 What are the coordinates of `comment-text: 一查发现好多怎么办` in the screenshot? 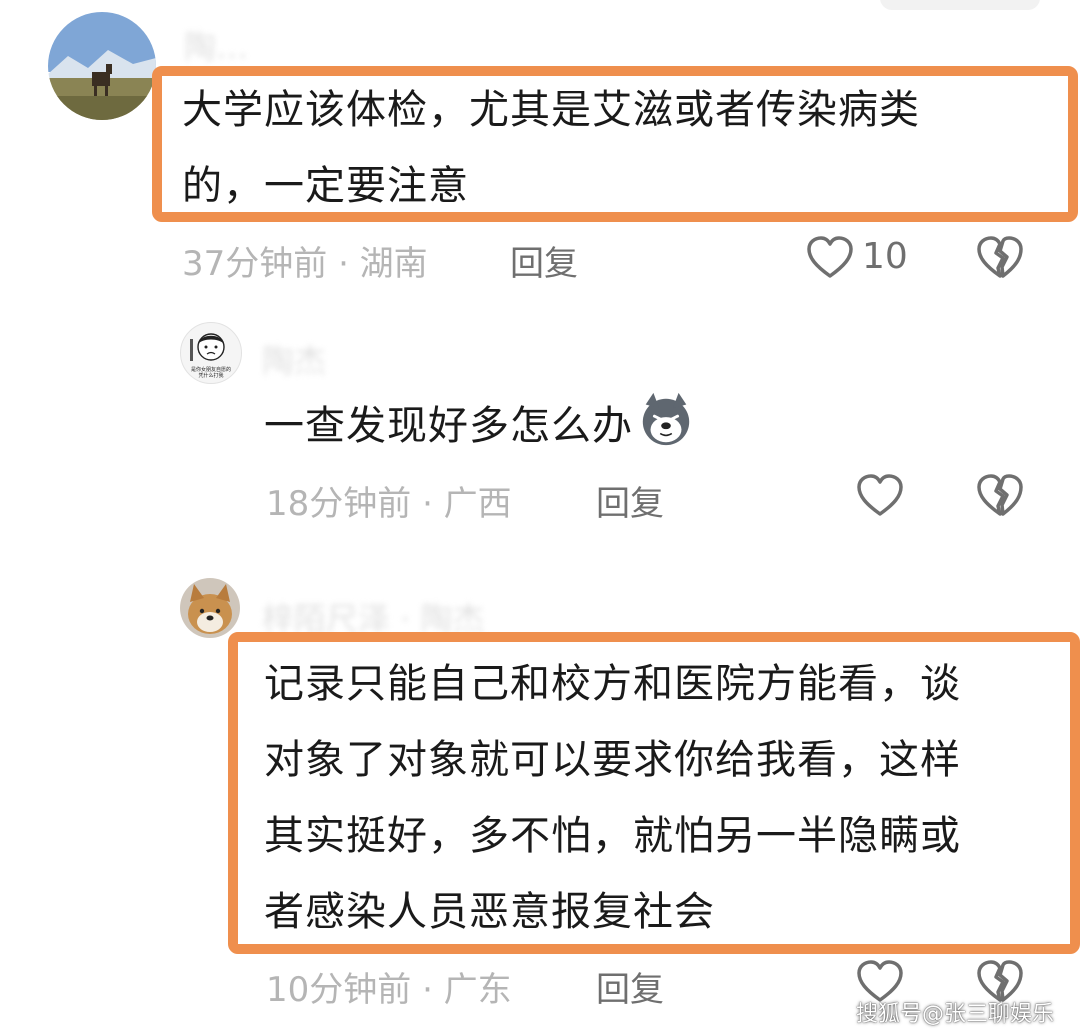 It's located at (479, 426).